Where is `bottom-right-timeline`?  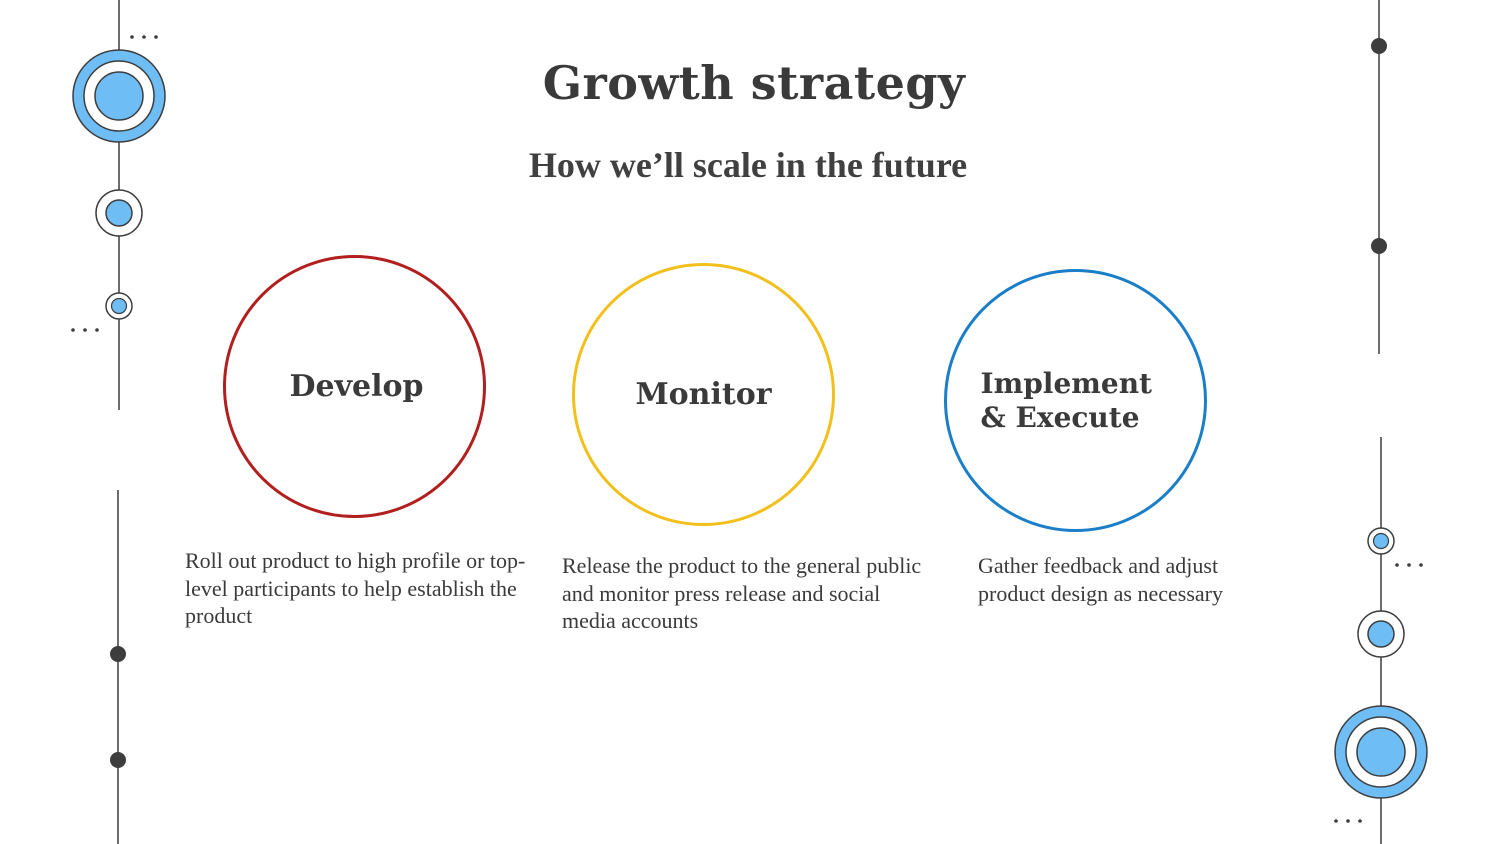
bottom-right-timeline is located at coordinates (1381, 640).